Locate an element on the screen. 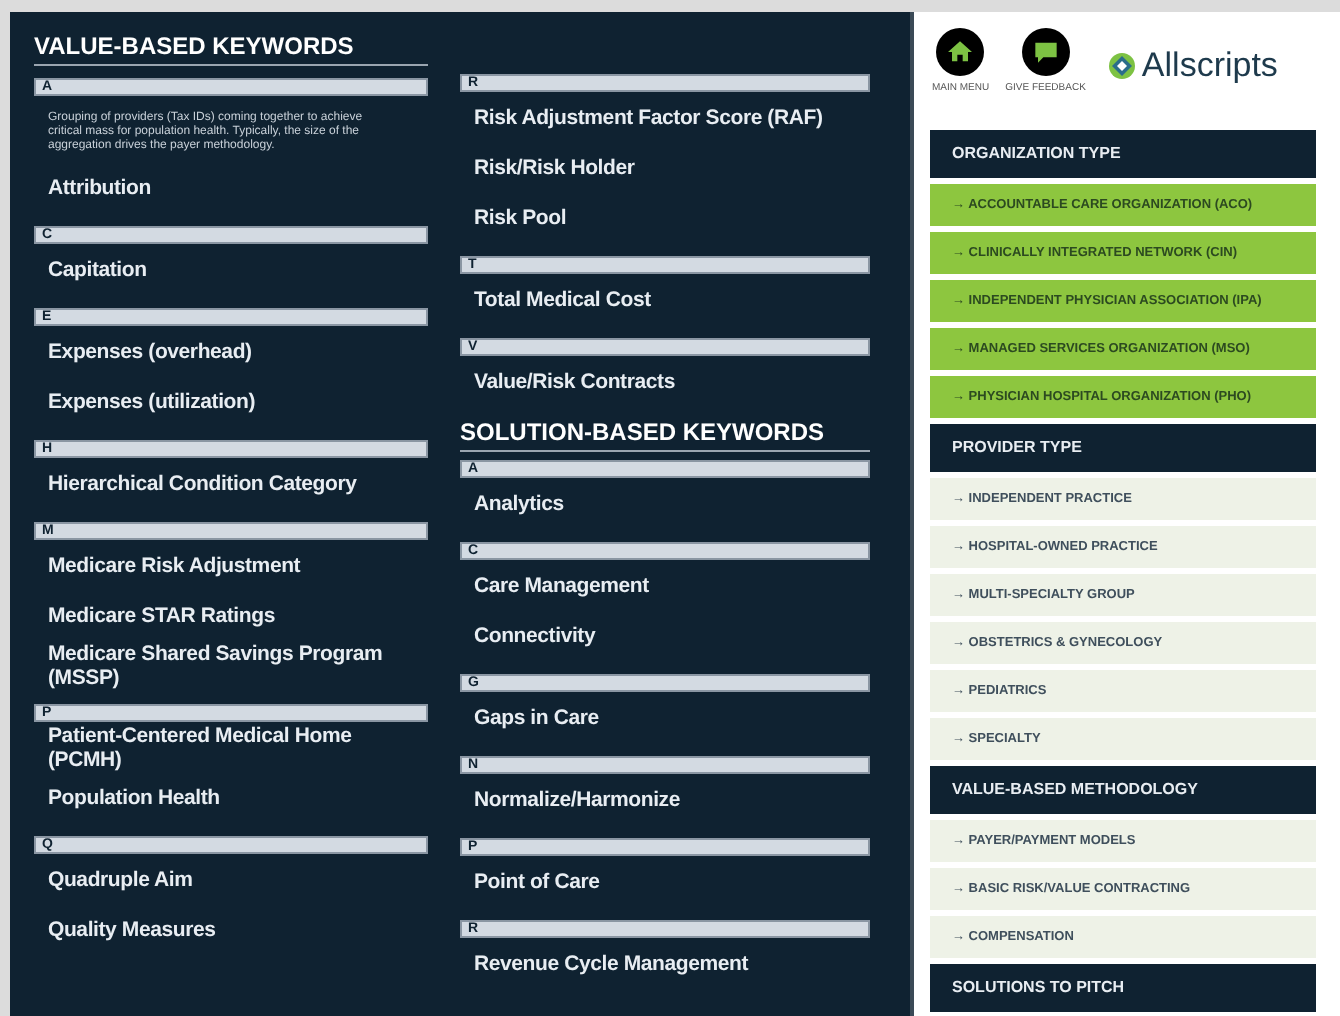 The width and height of the screenshot is (1340, 1016). keyword-term: Connectivity is located at coordinates (535, 635).